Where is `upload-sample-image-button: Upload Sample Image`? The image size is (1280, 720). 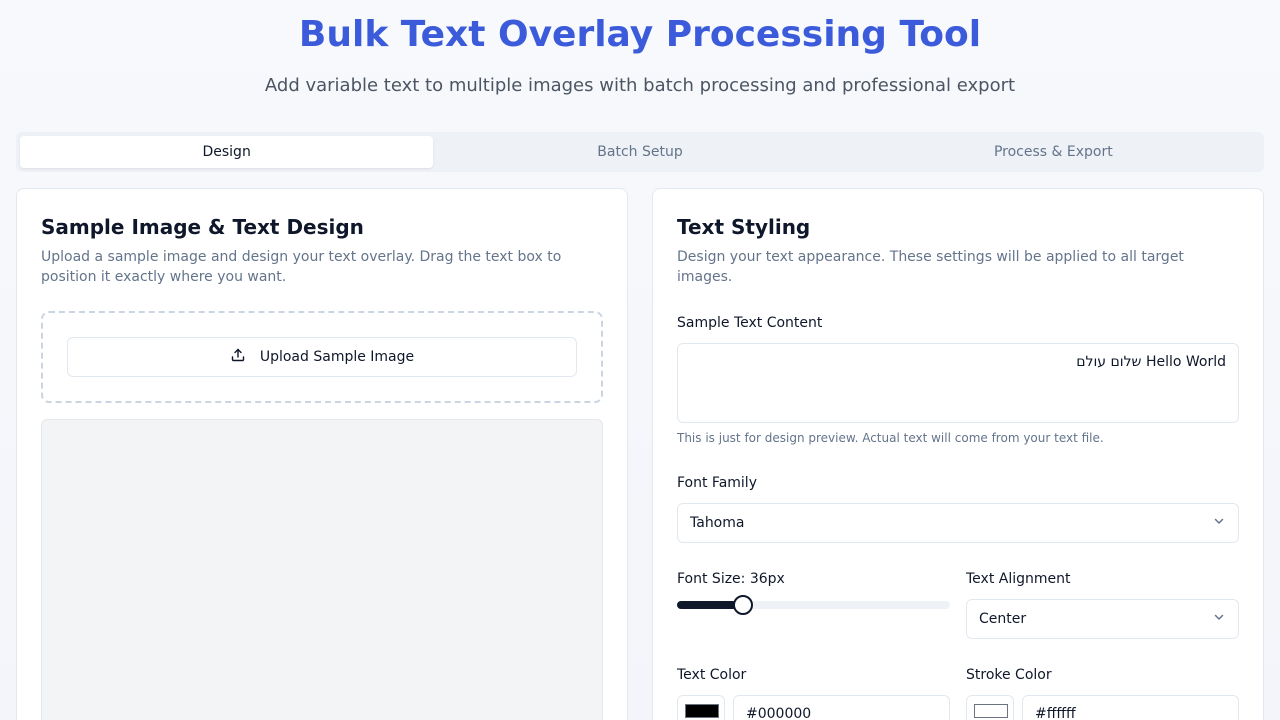
upload-sample-image-button: Upload Sample Image is located at coordinates (322, 357).